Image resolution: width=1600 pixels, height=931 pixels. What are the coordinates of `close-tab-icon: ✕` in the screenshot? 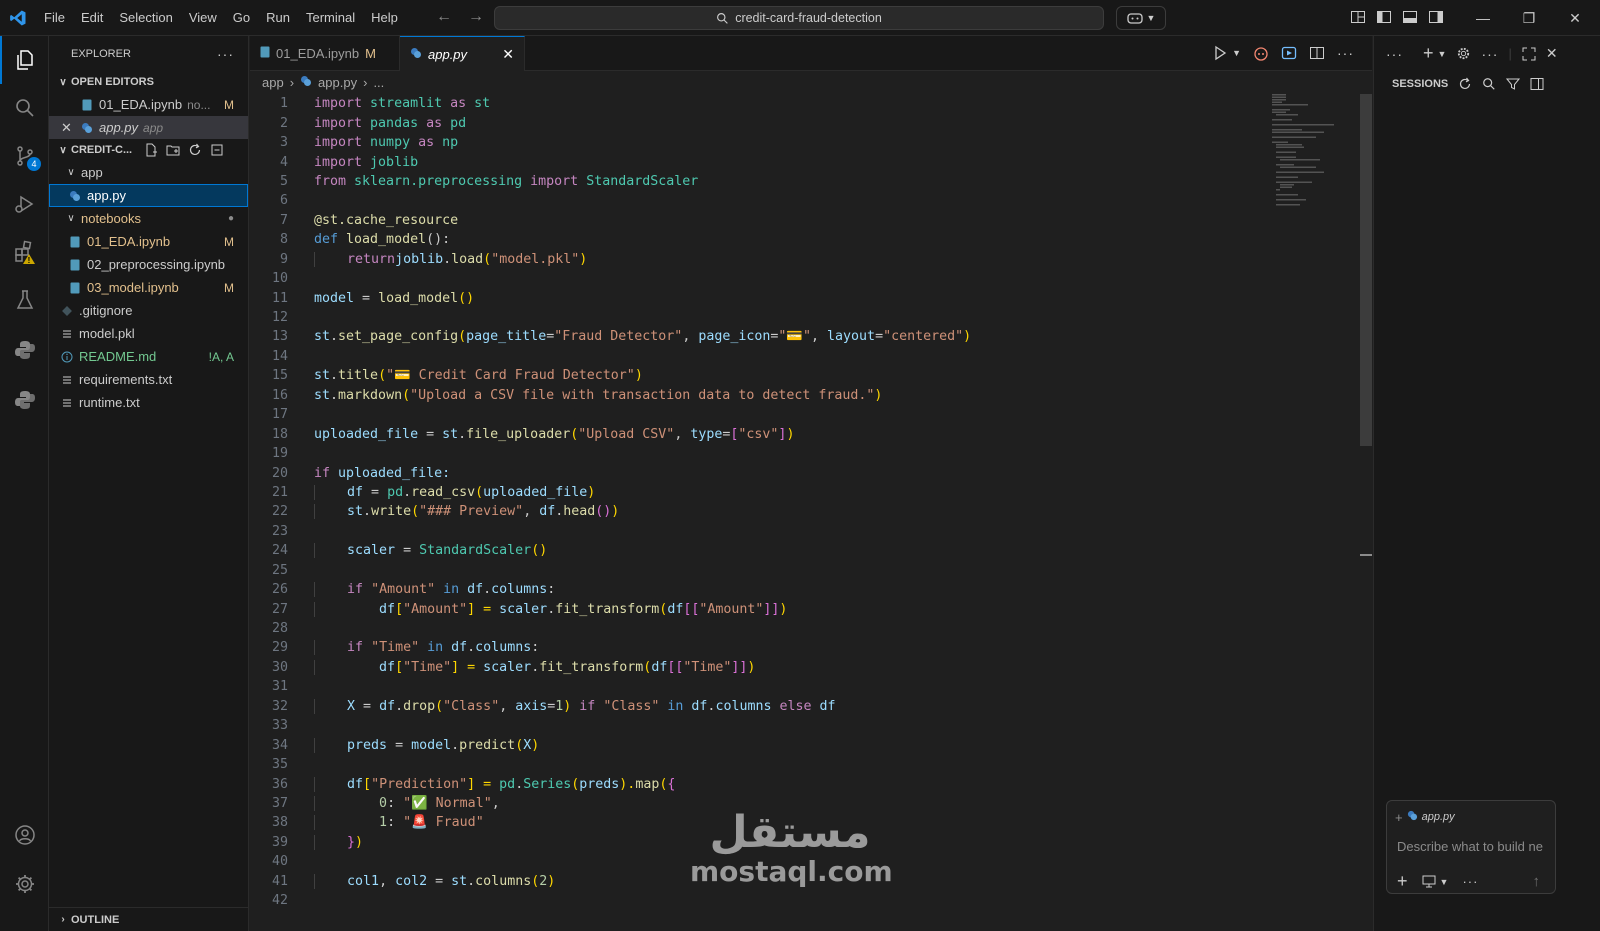 It's located at (508, 54).